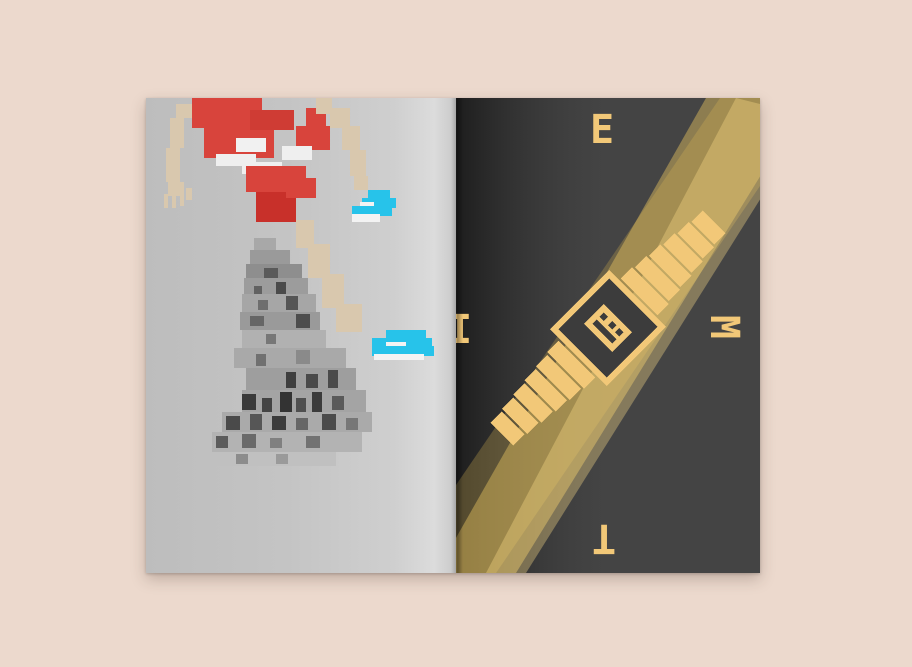 This screenshot has height=667, width=912. I want to click on letter-left: I, so click(464, 330).